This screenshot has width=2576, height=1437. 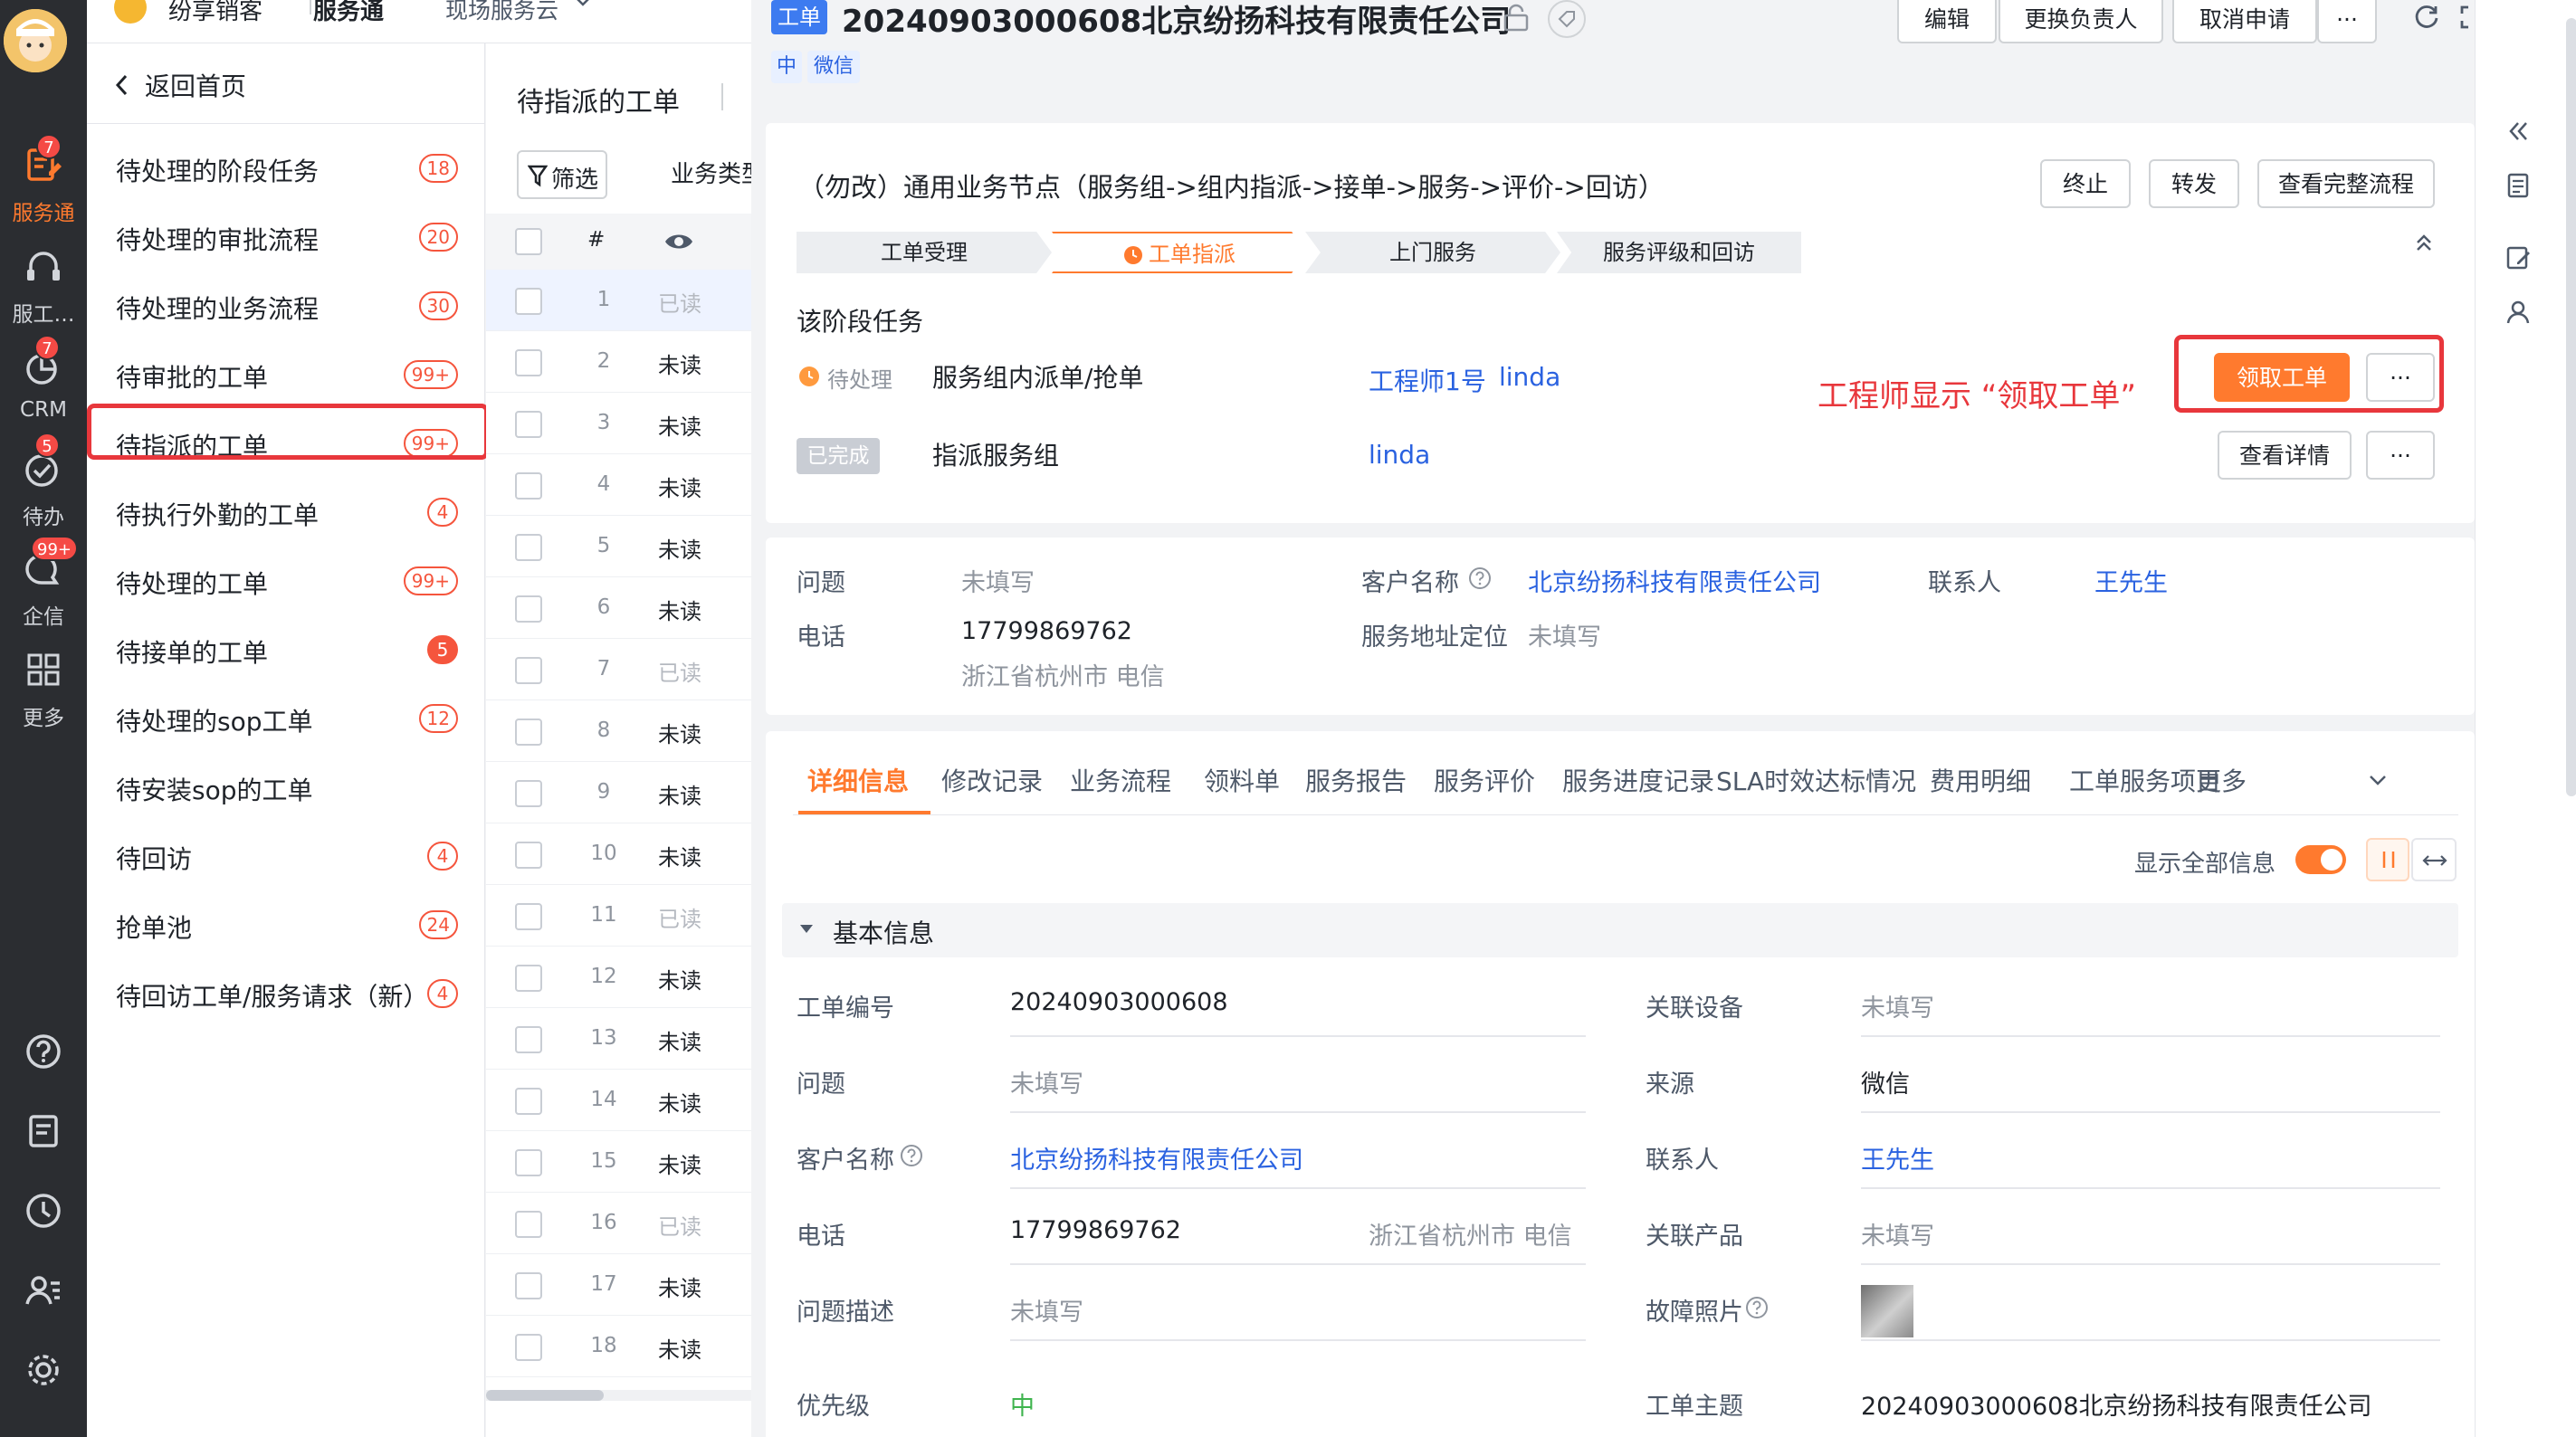 What do you see at coordinates (2518, 131) in the screenshot?
I see `double-chevron-left-icon` at bounding box center [2518, 131].